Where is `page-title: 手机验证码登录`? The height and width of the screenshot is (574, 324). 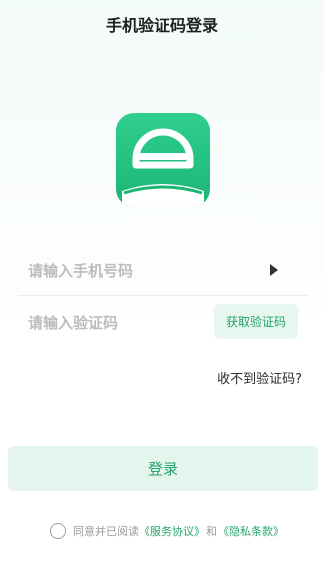 page-title: 手机验证码登录 is located at coordinates (161, 25).